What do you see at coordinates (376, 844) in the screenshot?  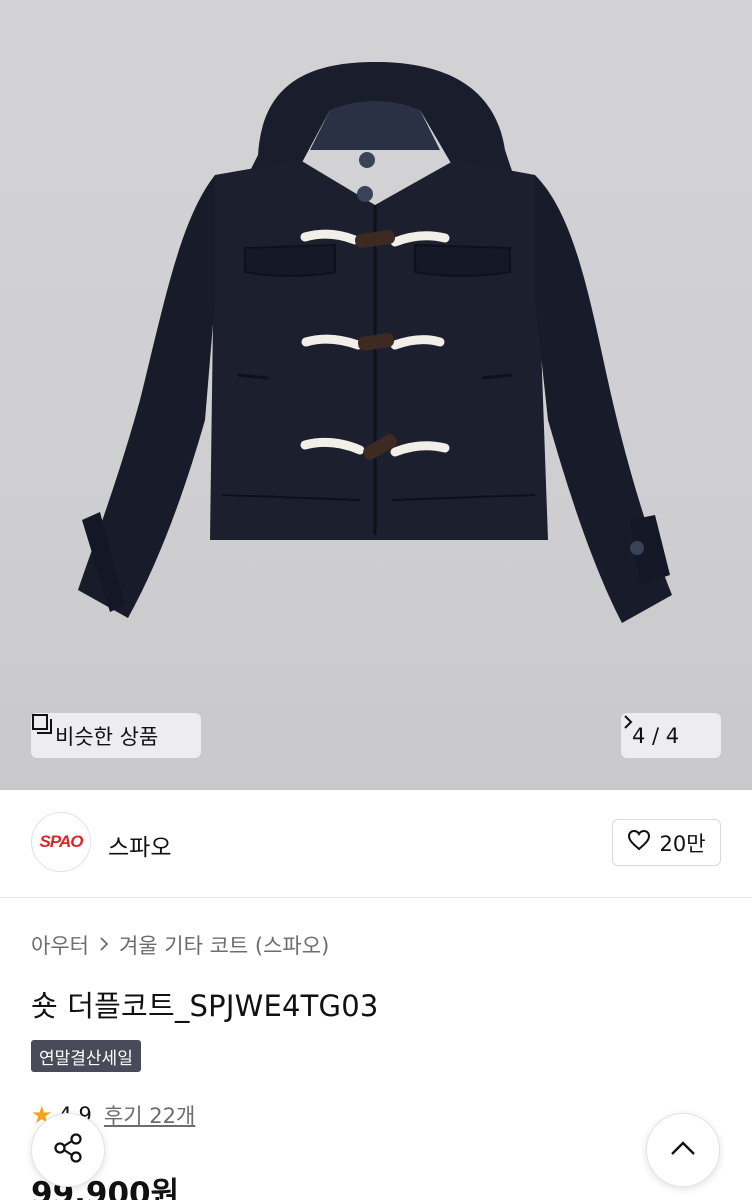 I see `brand-row: SPAO 스파오 20만` at bounding box center [376, 844].